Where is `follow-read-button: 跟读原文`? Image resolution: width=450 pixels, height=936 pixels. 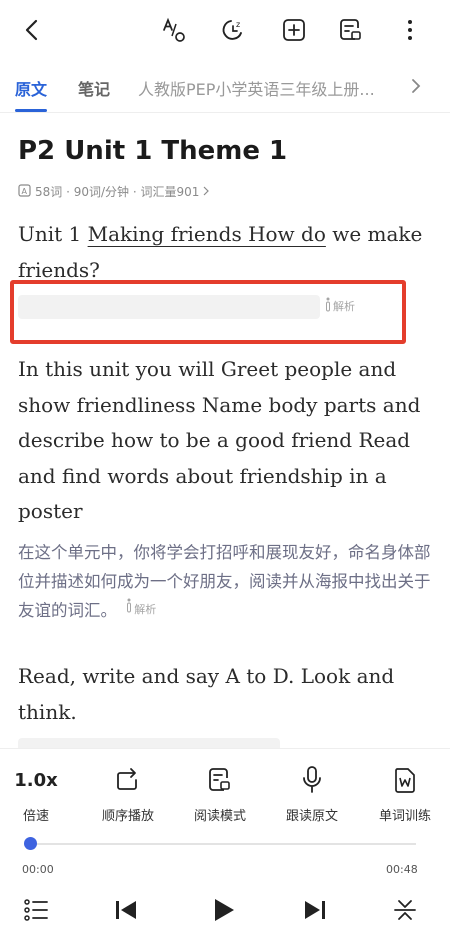 follow-read-button: 跟读原文 is located at coordinates (312, 793).